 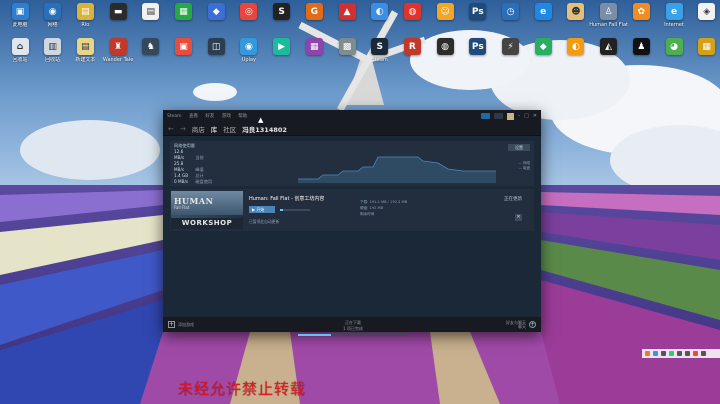 What do you see at coordinates (181, 324) in the screenshot?
I see `add-game-button: + 添加游戏` at bounding box center [181, 324].